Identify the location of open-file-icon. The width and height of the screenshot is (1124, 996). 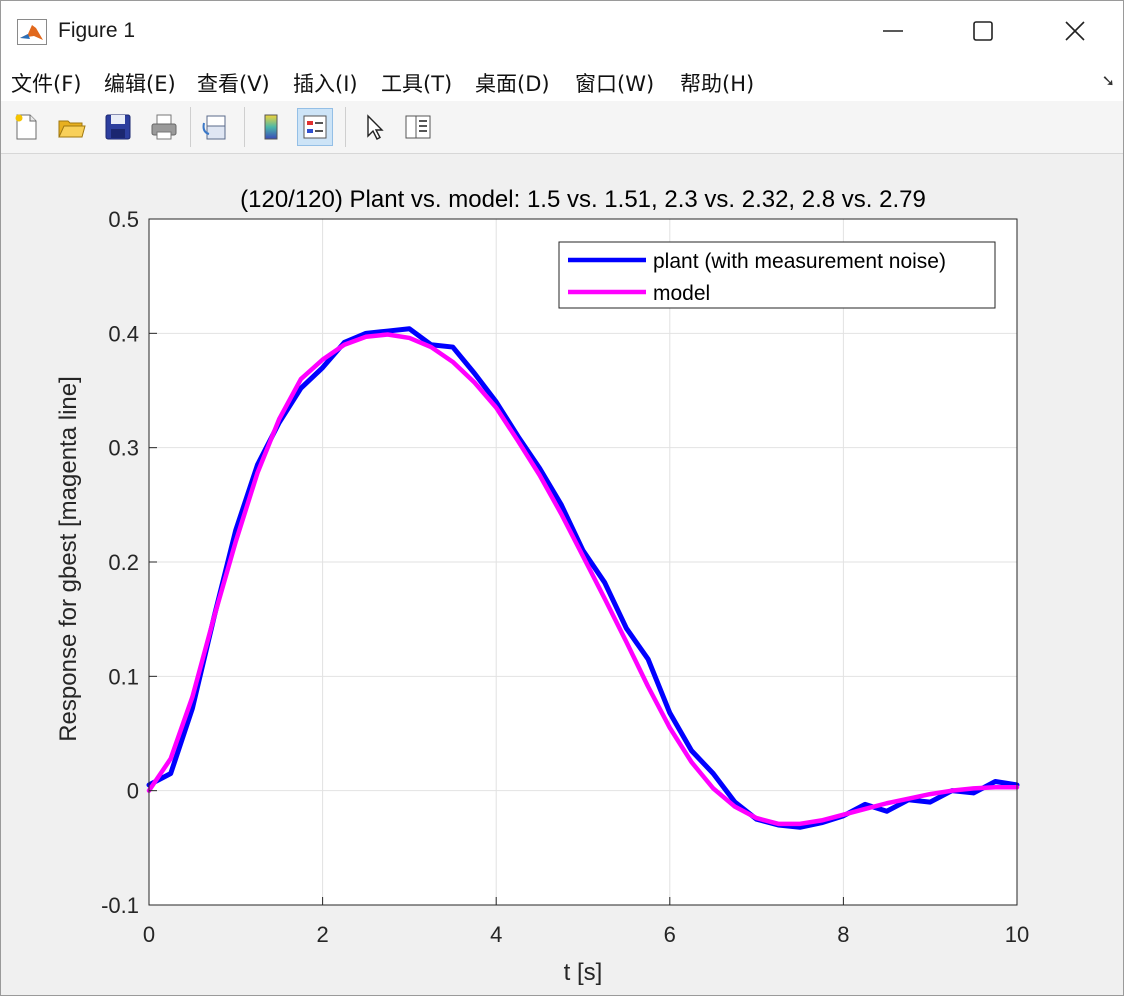
(72, 129).